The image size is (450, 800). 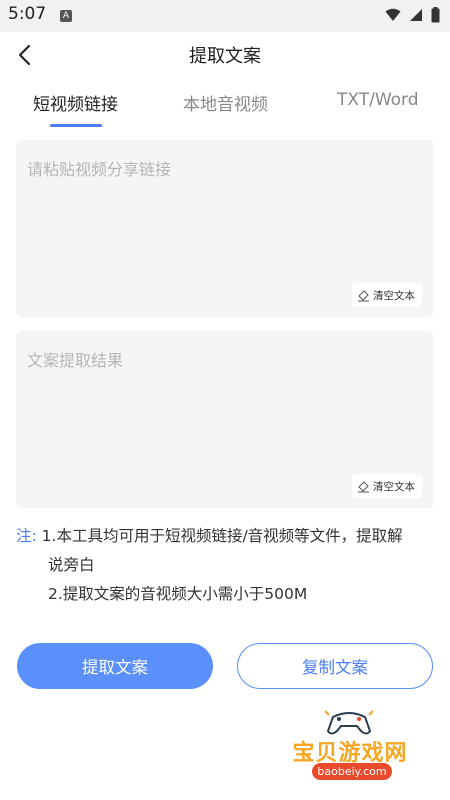 What do you see at coordinates (225, 102) in the screenshot?
I see `tab-local-media: 本地音视频` at bounding box center [225, 102].